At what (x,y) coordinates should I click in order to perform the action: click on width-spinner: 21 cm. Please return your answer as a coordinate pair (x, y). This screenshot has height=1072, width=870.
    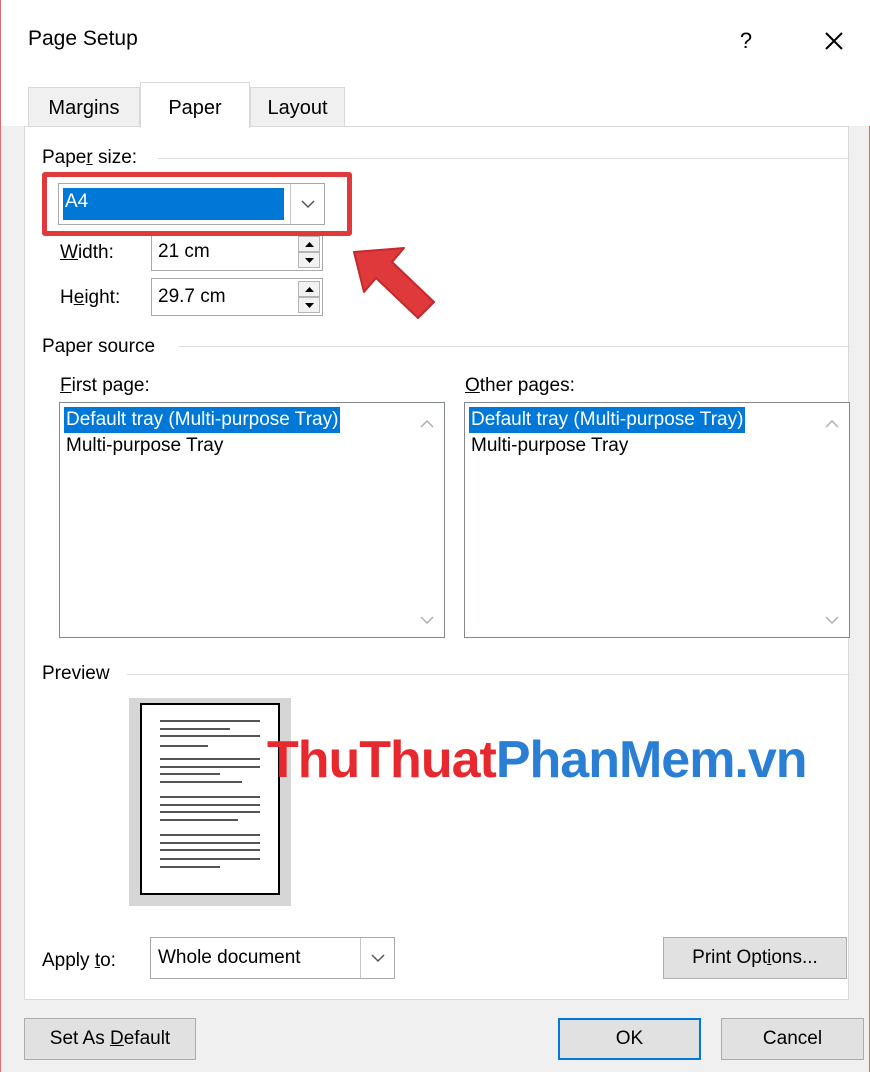
    Looking at the image, I should click on (237, 252).